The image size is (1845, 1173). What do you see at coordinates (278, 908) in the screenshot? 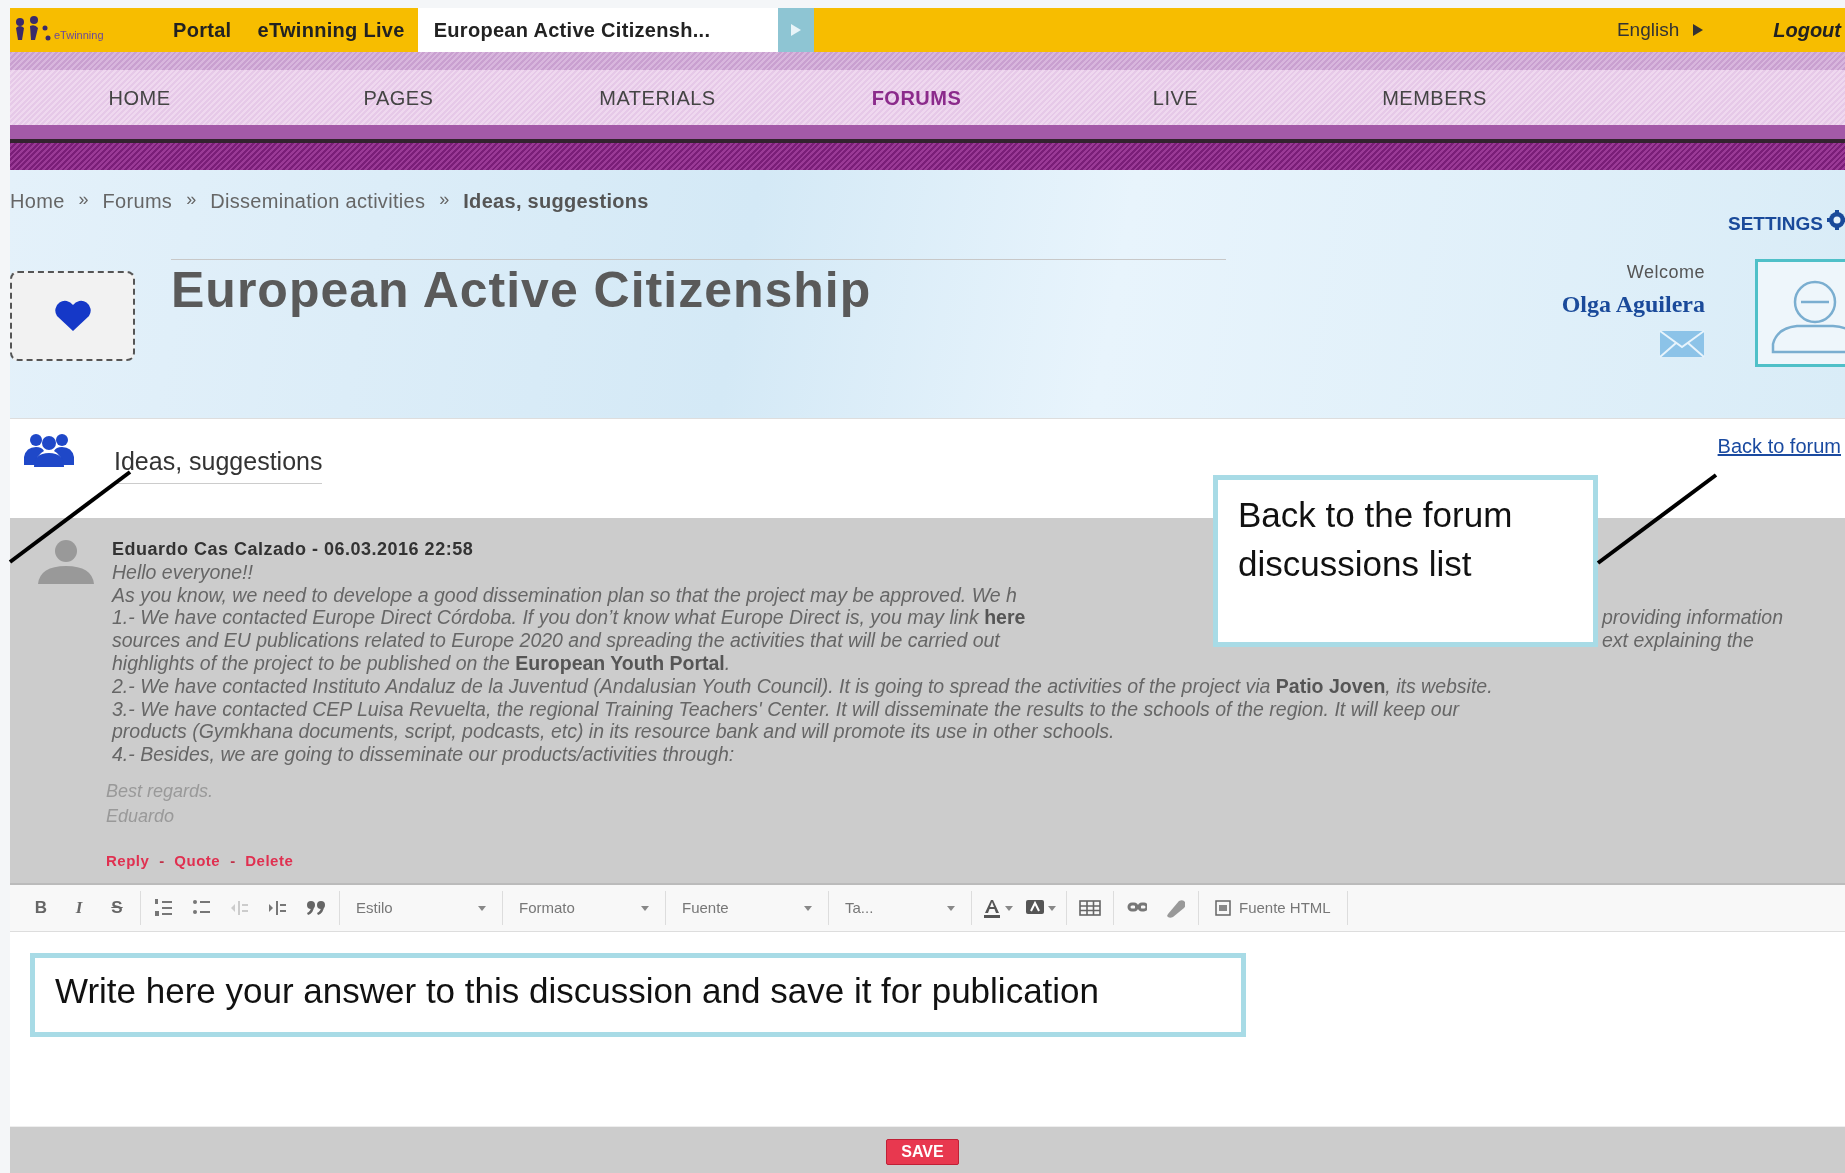
I see `indent-icon` at bounding box center [278, 908].